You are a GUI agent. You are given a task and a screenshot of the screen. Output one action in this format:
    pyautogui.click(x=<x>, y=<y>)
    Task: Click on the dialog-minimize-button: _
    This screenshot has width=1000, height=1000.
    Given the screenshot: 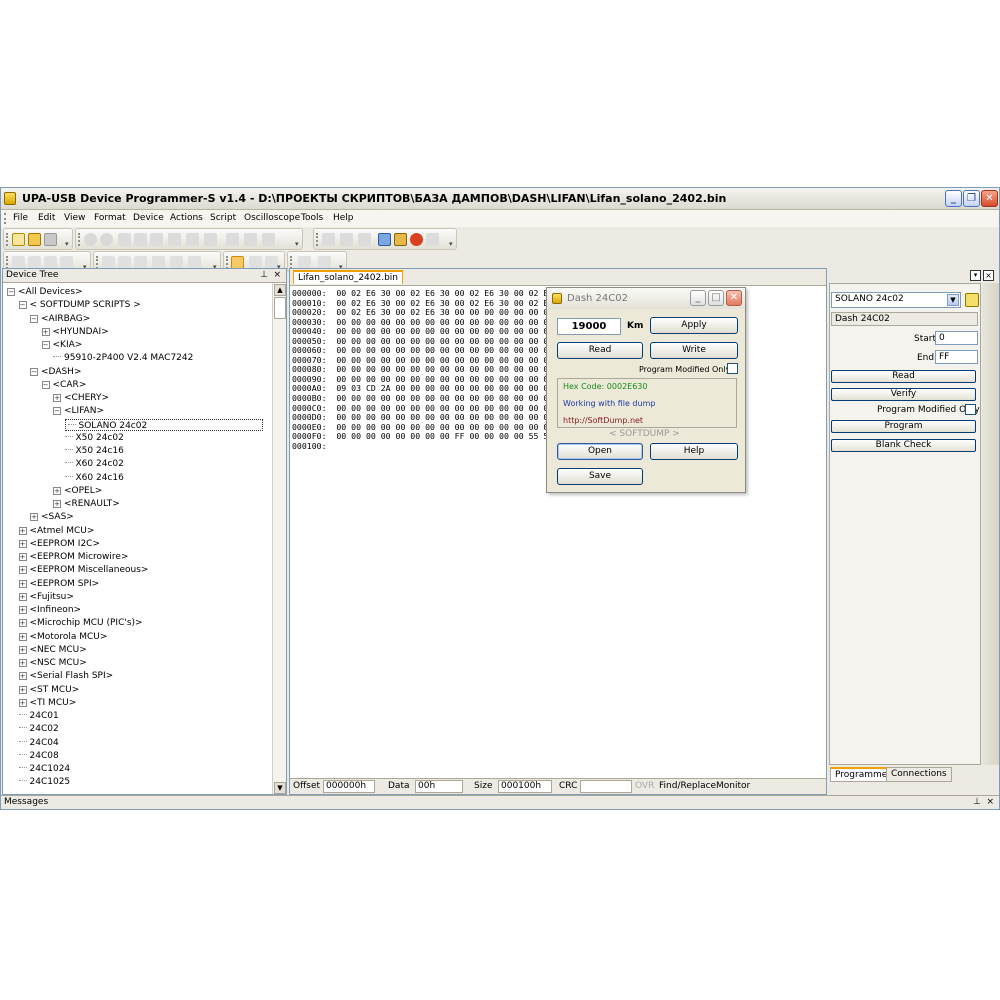 What is the action you would take?
    pyautogui.click(x=698, y=298)
    